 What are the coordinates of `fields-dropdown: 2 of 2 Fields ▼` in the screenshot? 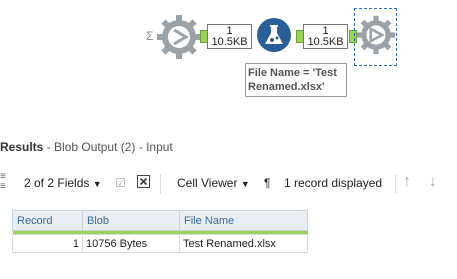 It's located at (63, 183).